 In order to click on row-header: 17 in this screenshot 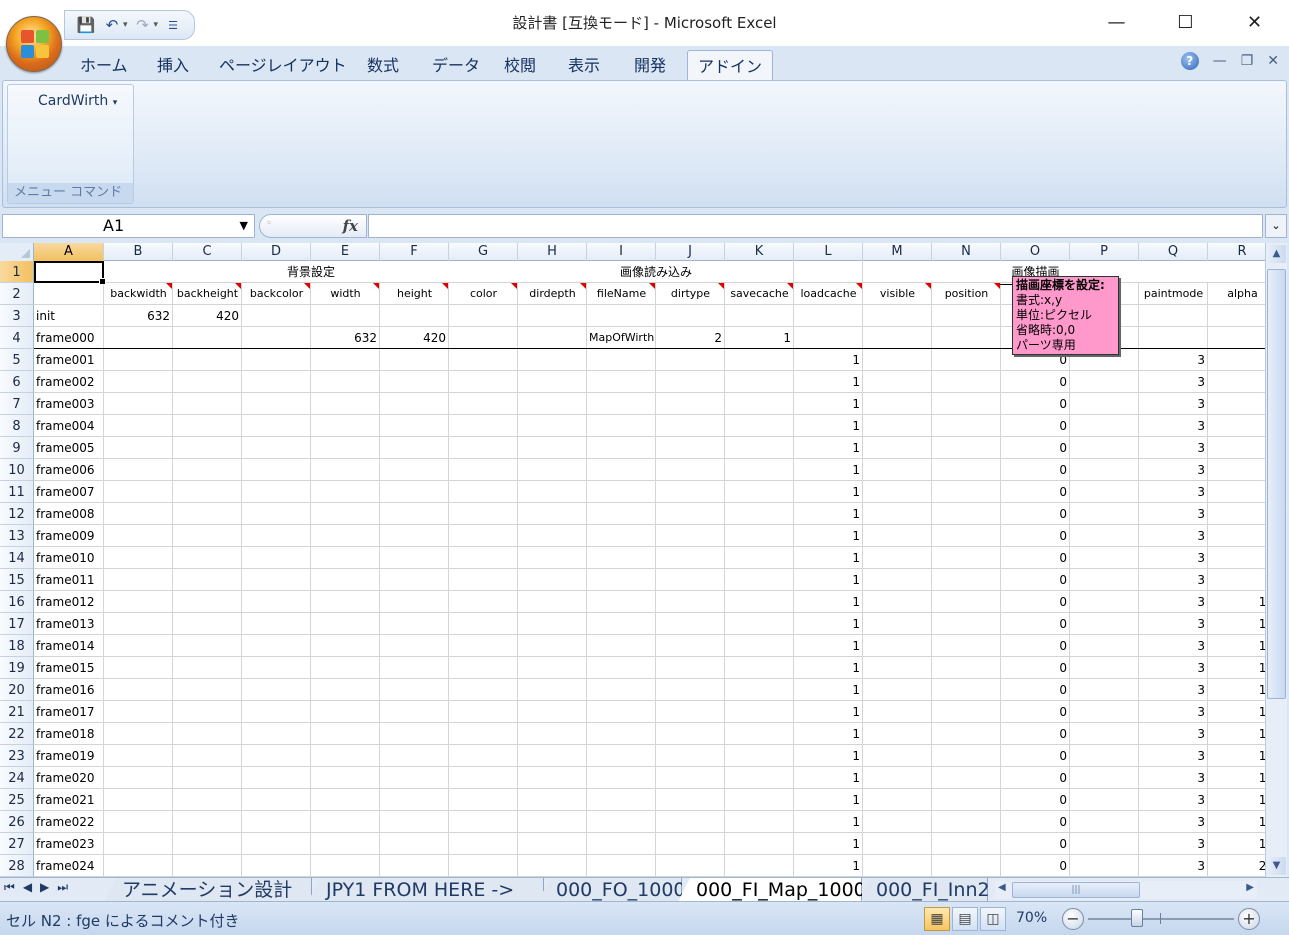, I will do `click(17, 624)`.